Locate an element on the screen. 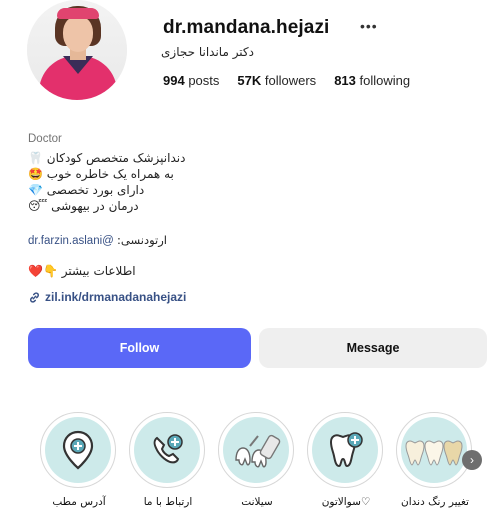 The width and height of the screenshot is (500, 517). stat-followers: 57K followers is located at coordinates (276, 80).